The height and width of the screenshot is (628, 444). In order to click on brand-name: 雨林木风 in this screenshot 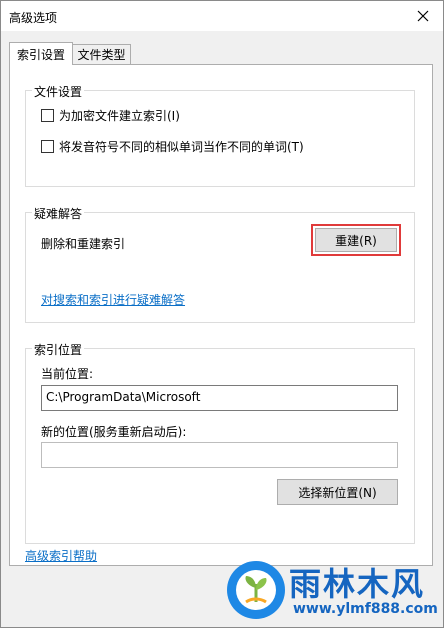, I will do `click(357, 584)`.